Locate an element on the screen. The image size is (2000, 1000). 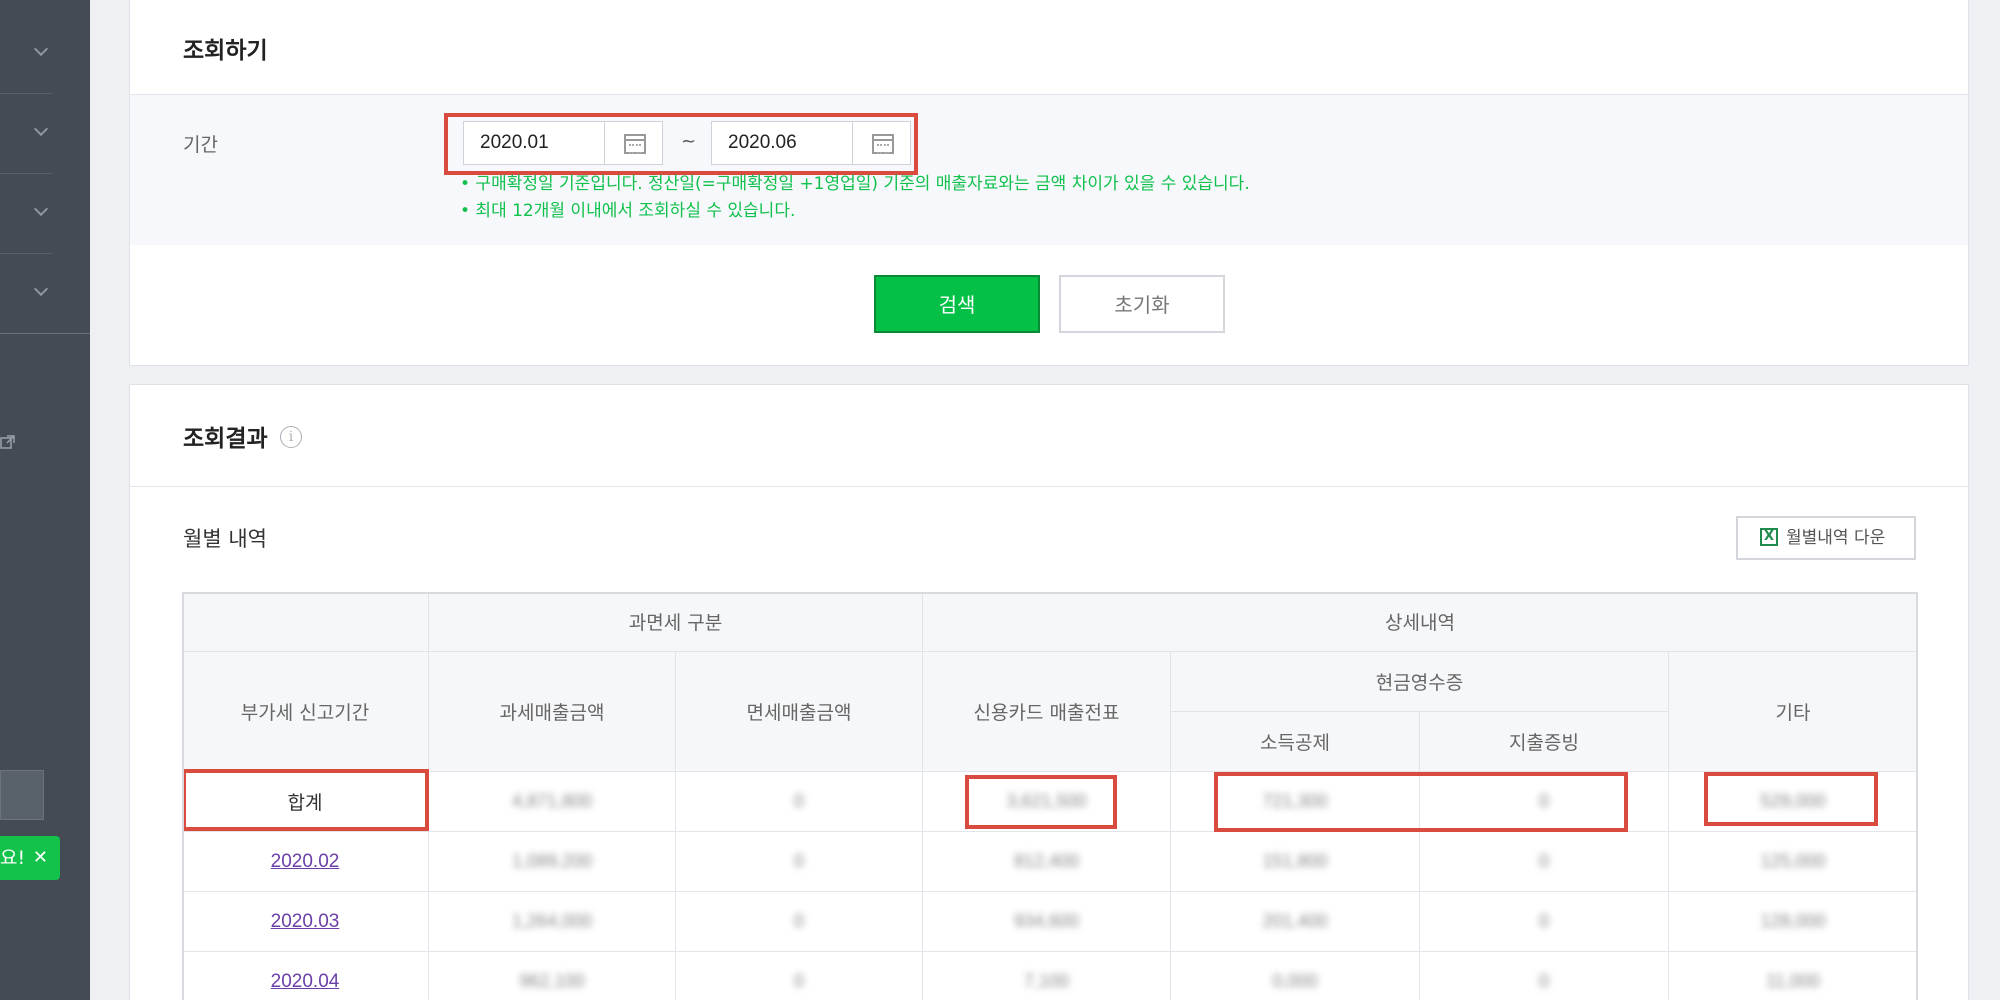
table-cell: 4,871,800 is located at coordinates (552, 802).